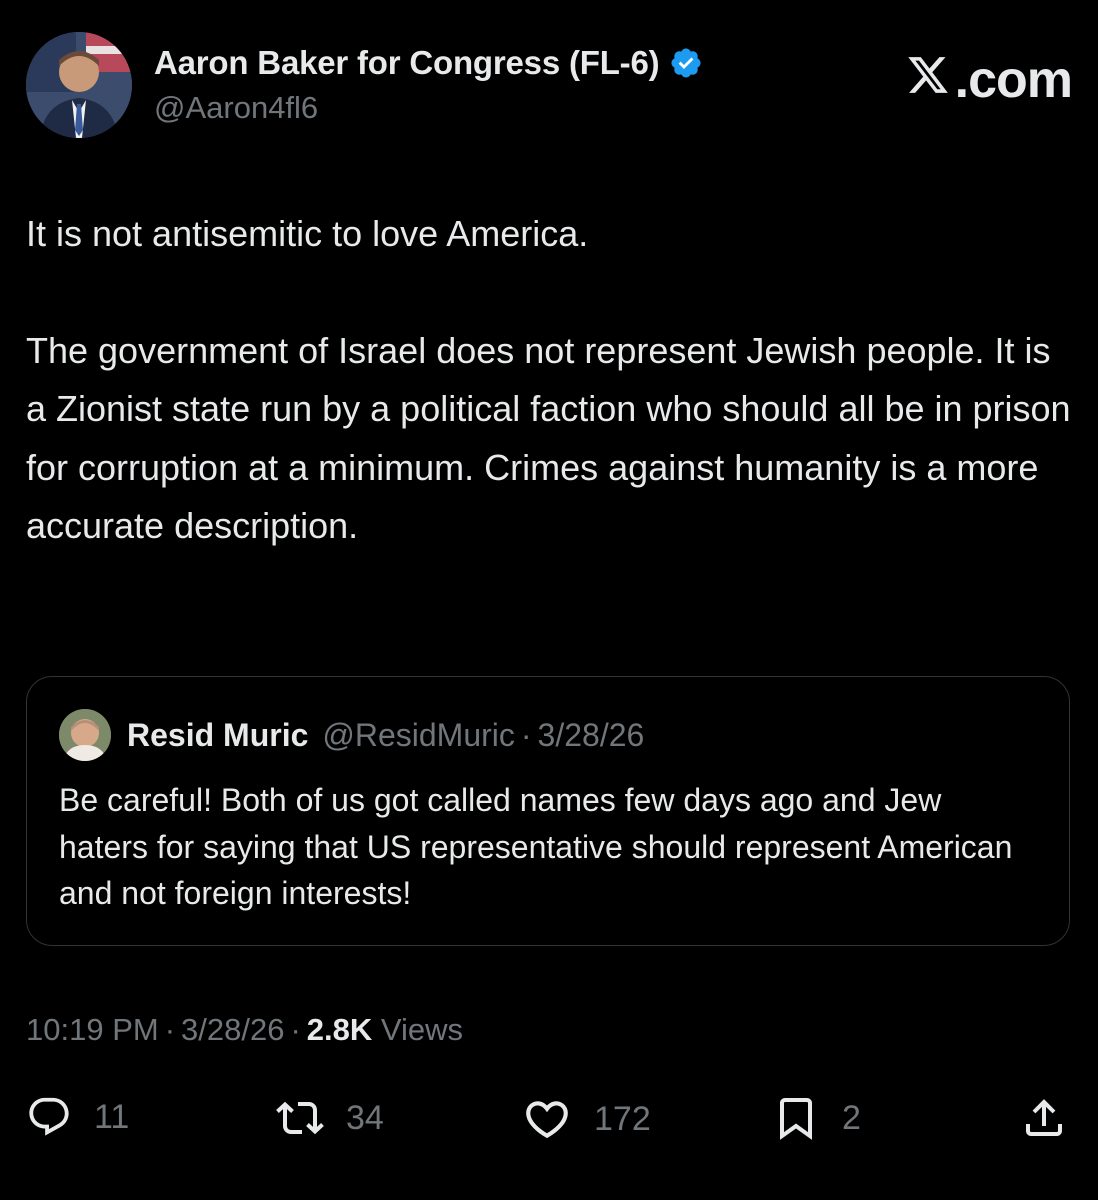  Describe the element at coordinates (622, 1118) in the screenshot. I see `like-count: 172` at that location.